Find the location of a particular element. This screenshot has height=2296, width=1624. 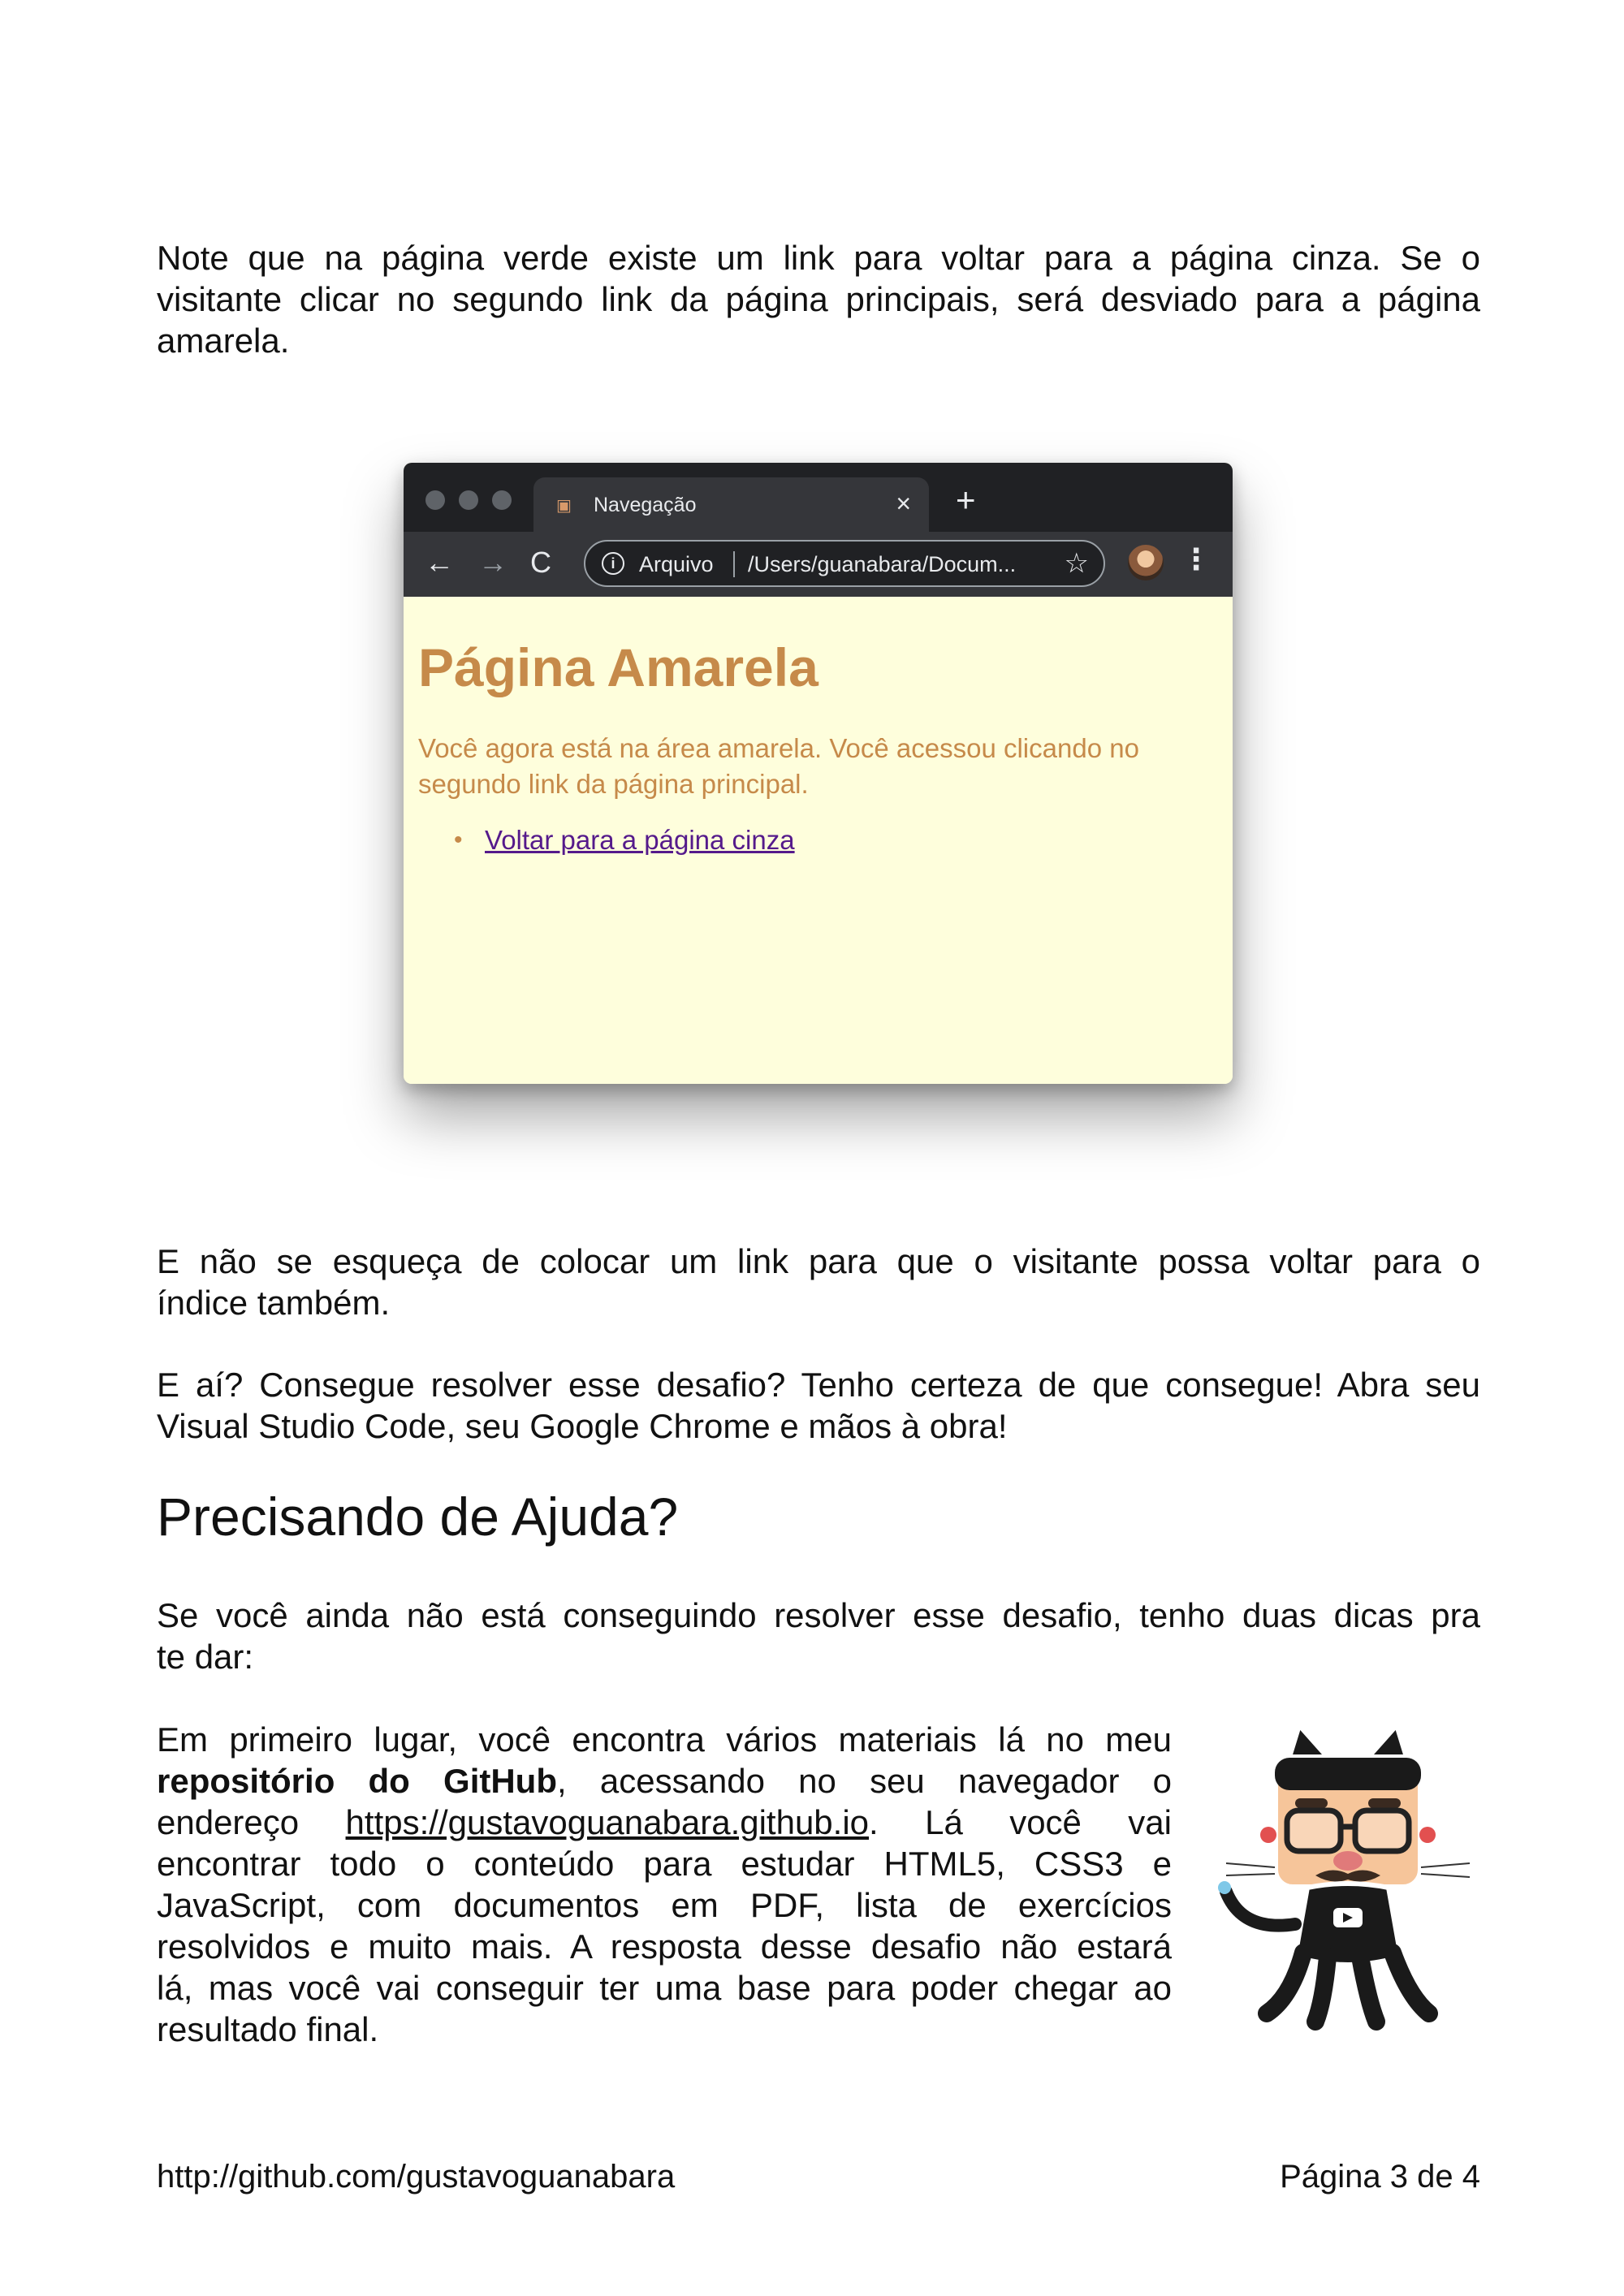

window-maximize-dot is located at coordinates (502, 500).